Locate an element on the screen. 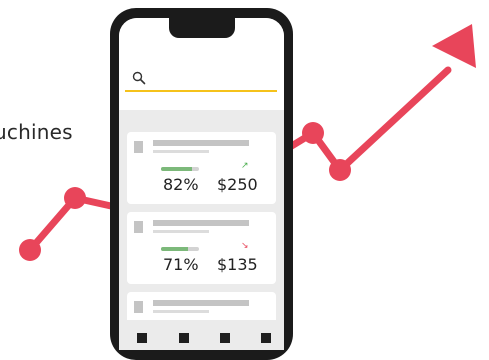 The height and width of the screenshot is (360, 489). nav-item-1-icon is located at coordinates (142, 338).